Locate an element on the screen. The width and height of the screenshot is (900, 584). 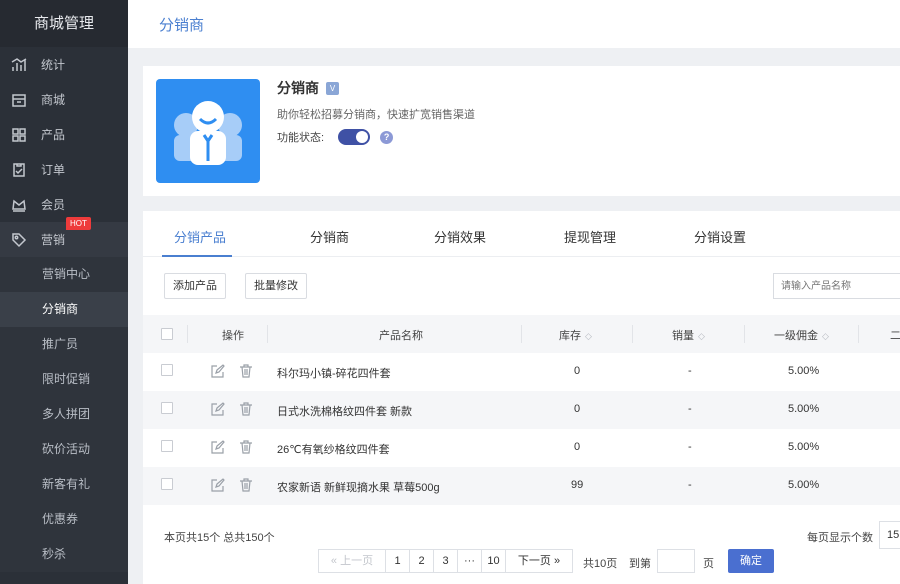
batch-edit-button: 批量修改 is located at coordinates (276, 286).